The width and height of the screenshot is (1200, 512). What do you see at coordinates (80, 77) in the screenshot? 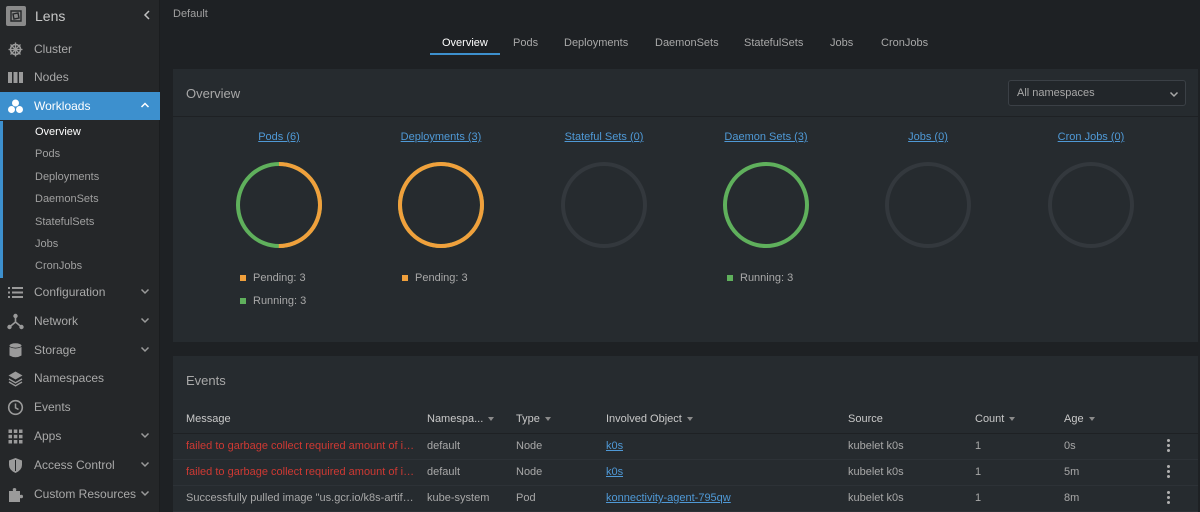
I see `sidebar-item-nodes: Nodes` at bounding box center [80, 77].